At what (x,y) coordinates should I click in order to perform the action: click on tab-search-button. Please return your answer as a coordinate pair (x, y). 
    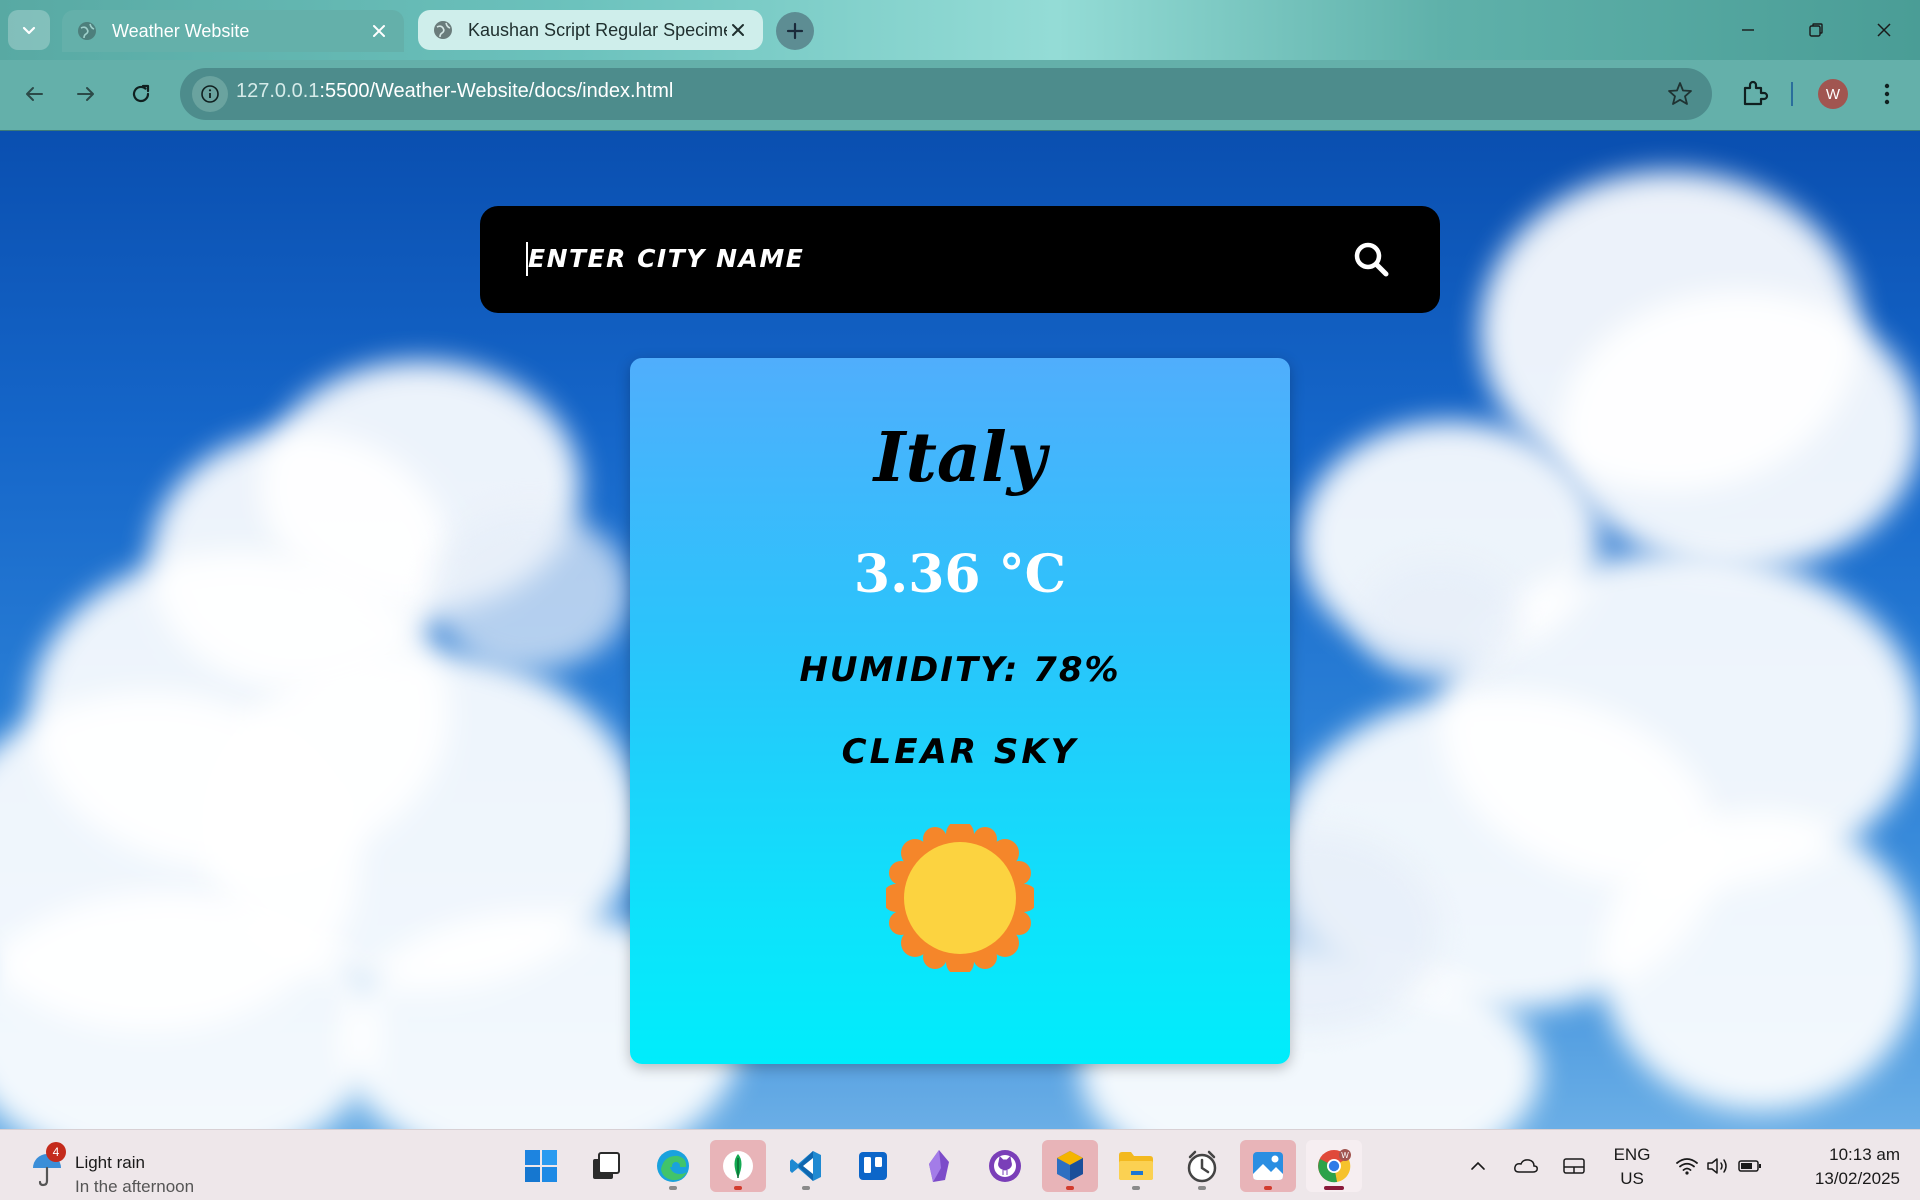
    Looking at the image, I should click on (29, 30).